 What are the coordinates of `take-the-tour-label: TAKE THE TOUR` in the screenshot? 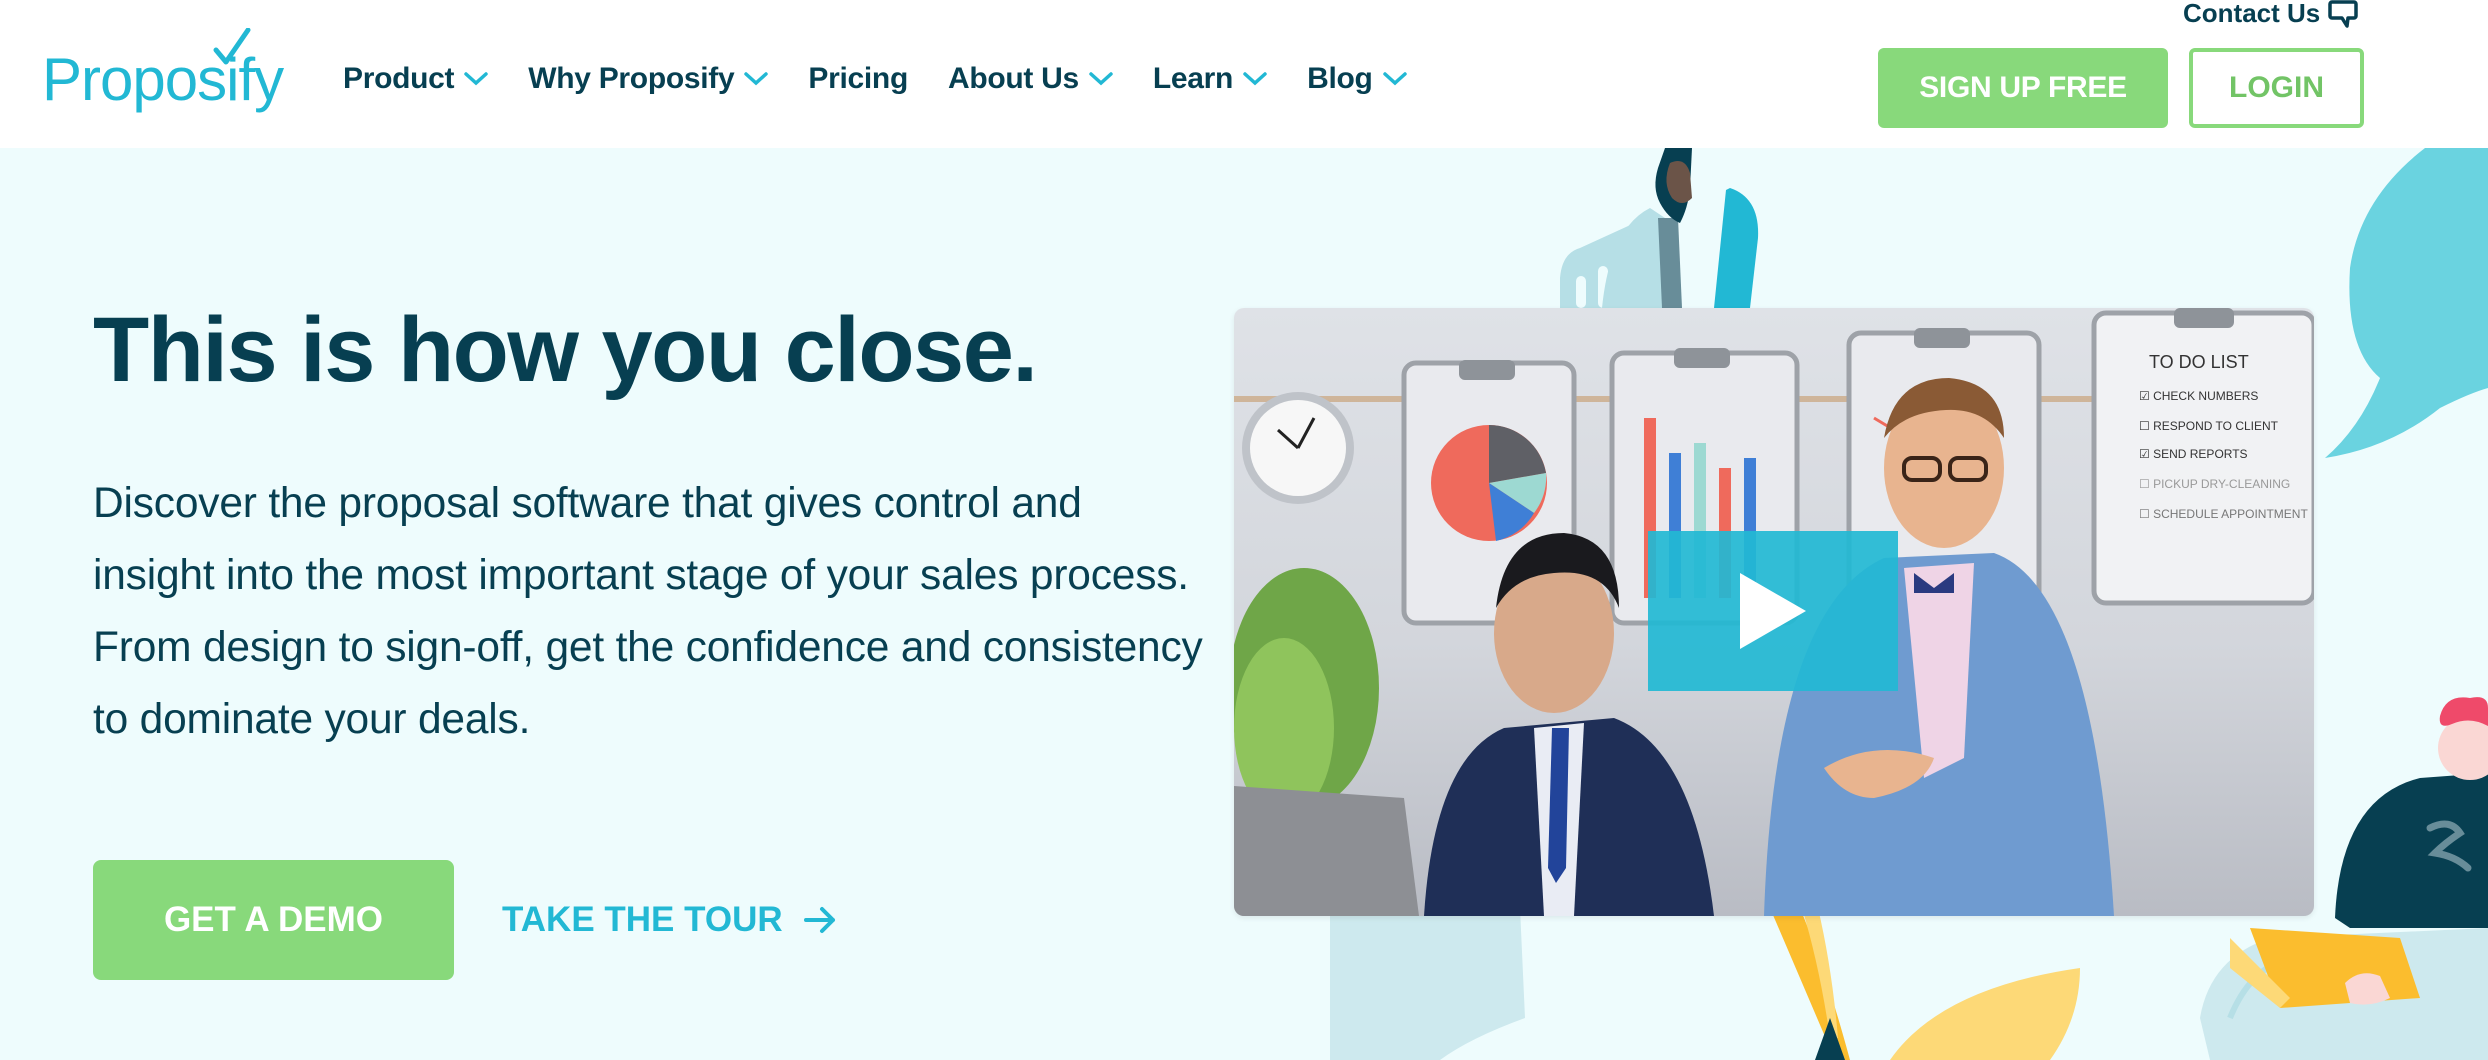 It's located at (642, 919).